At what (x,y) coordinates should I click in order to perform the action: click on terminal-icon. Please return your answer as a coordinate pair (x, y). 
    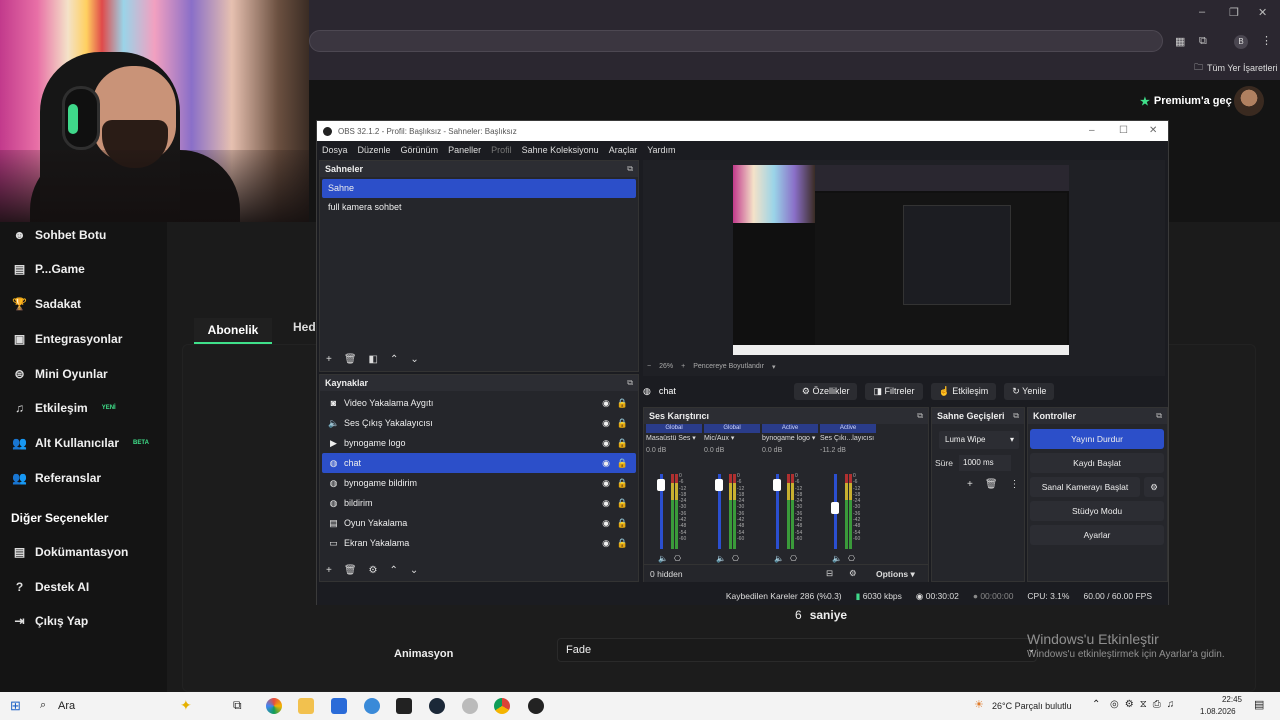
    Looking at the image, I should click on (404, 706).